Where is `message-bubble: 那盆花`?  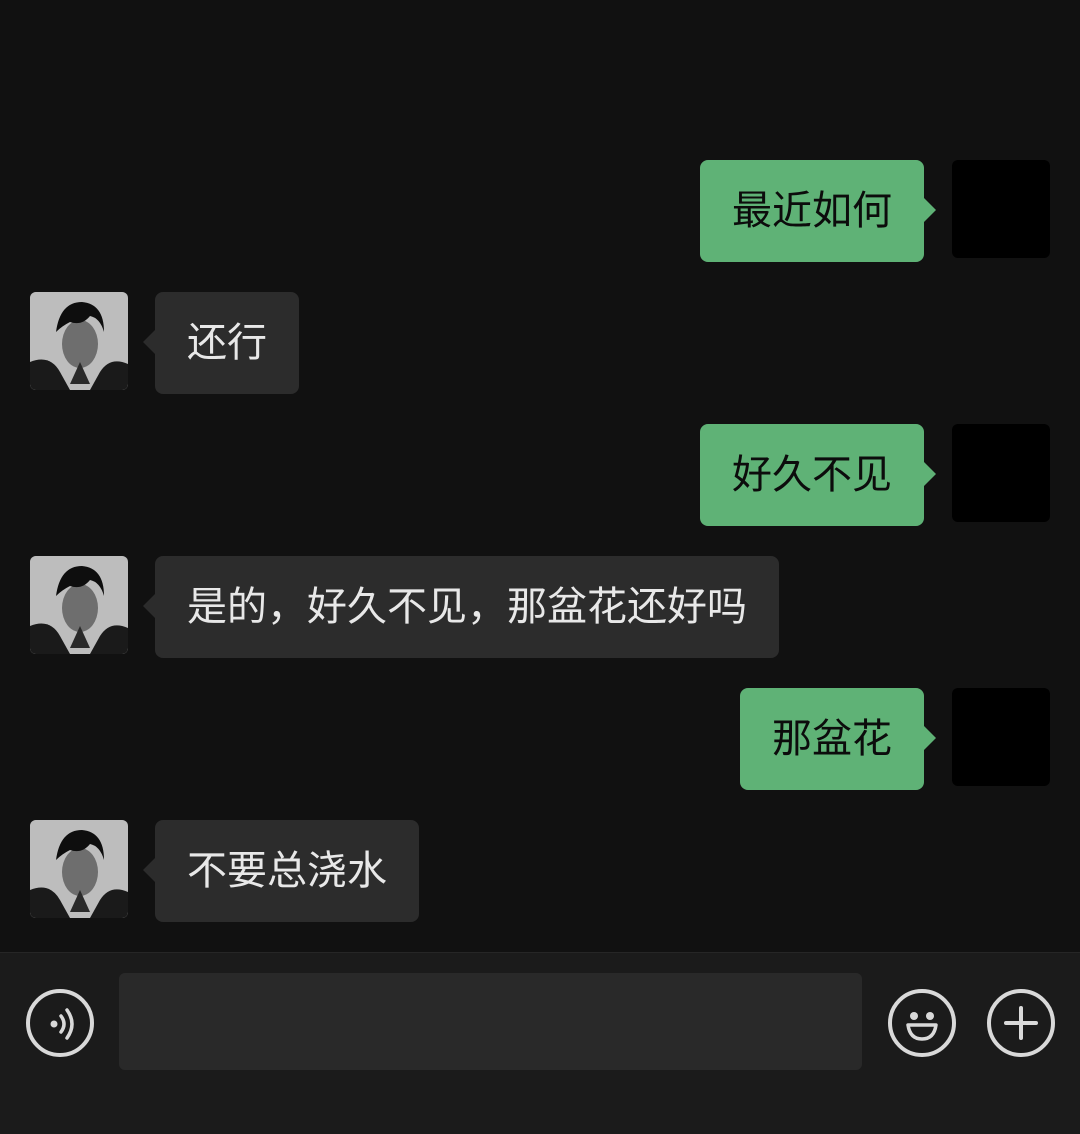
message-bubble: 那盆花 is located at coordinates (838, 739).